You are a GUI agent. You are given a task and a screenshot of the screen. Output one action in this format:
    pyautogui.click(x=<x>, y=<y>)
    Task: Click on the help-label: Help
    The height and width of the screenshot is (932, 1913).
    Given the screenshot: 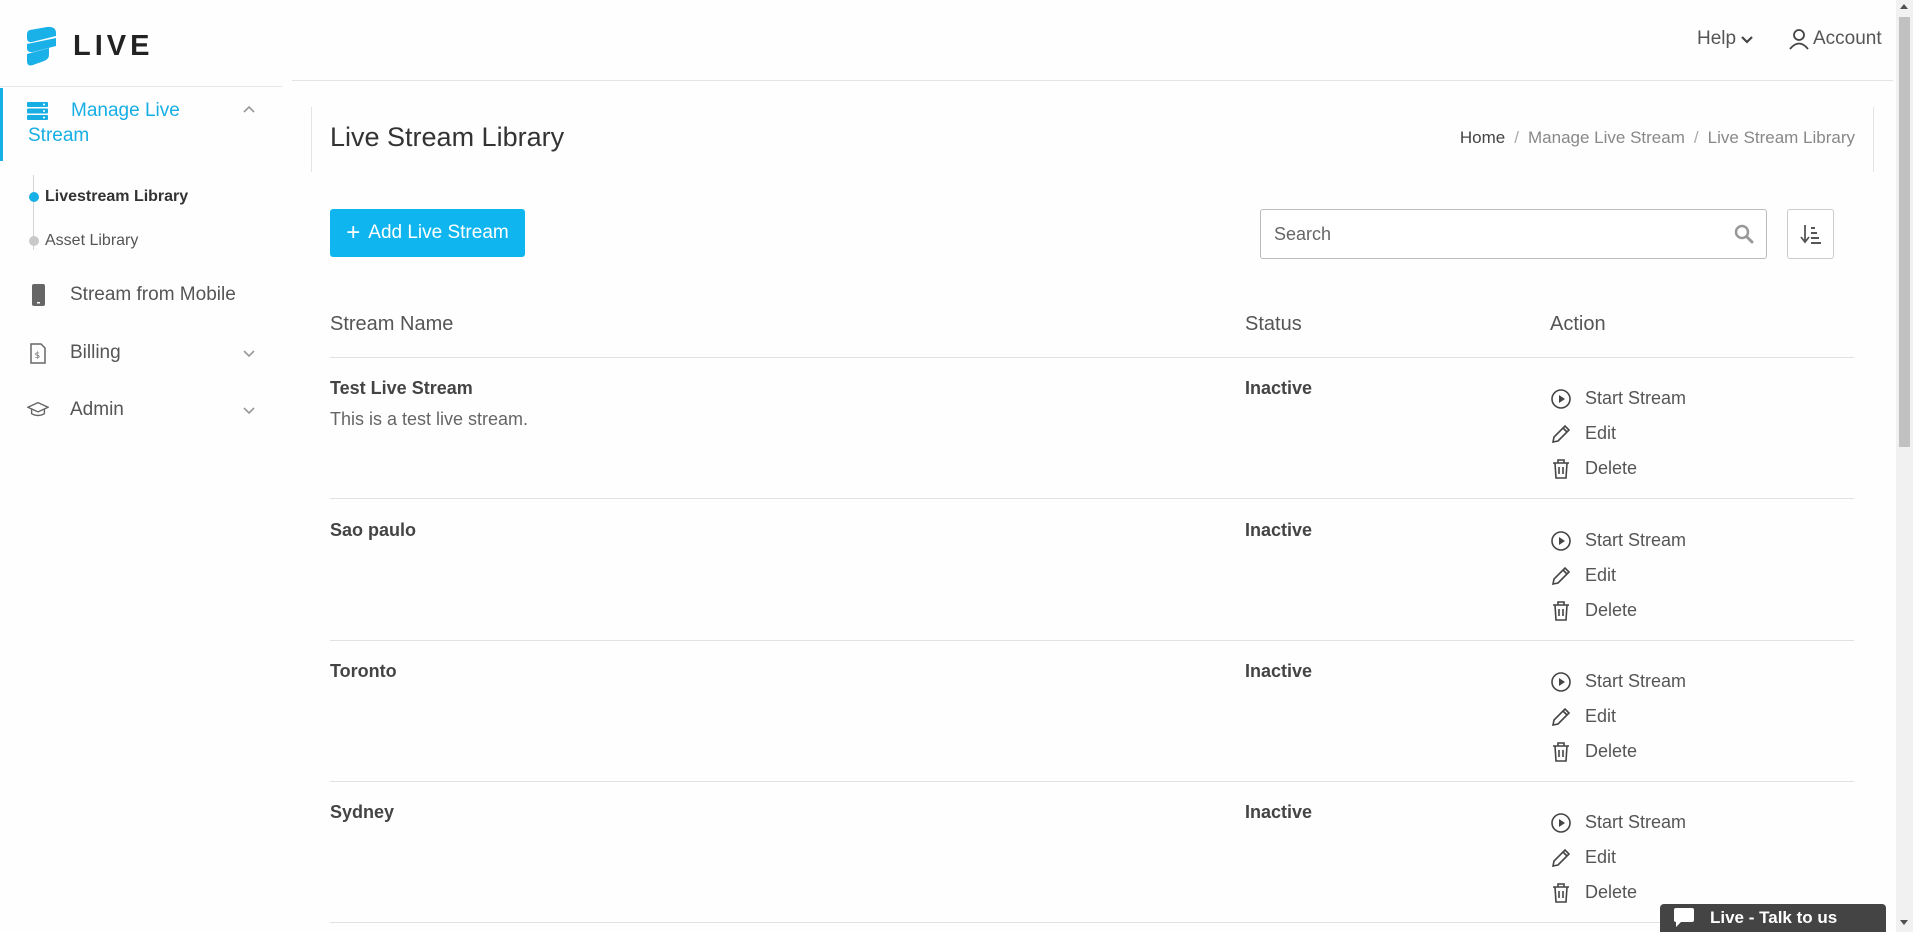 What is the action you would take?
    pyautogui.click(x=1717, y=38)
    